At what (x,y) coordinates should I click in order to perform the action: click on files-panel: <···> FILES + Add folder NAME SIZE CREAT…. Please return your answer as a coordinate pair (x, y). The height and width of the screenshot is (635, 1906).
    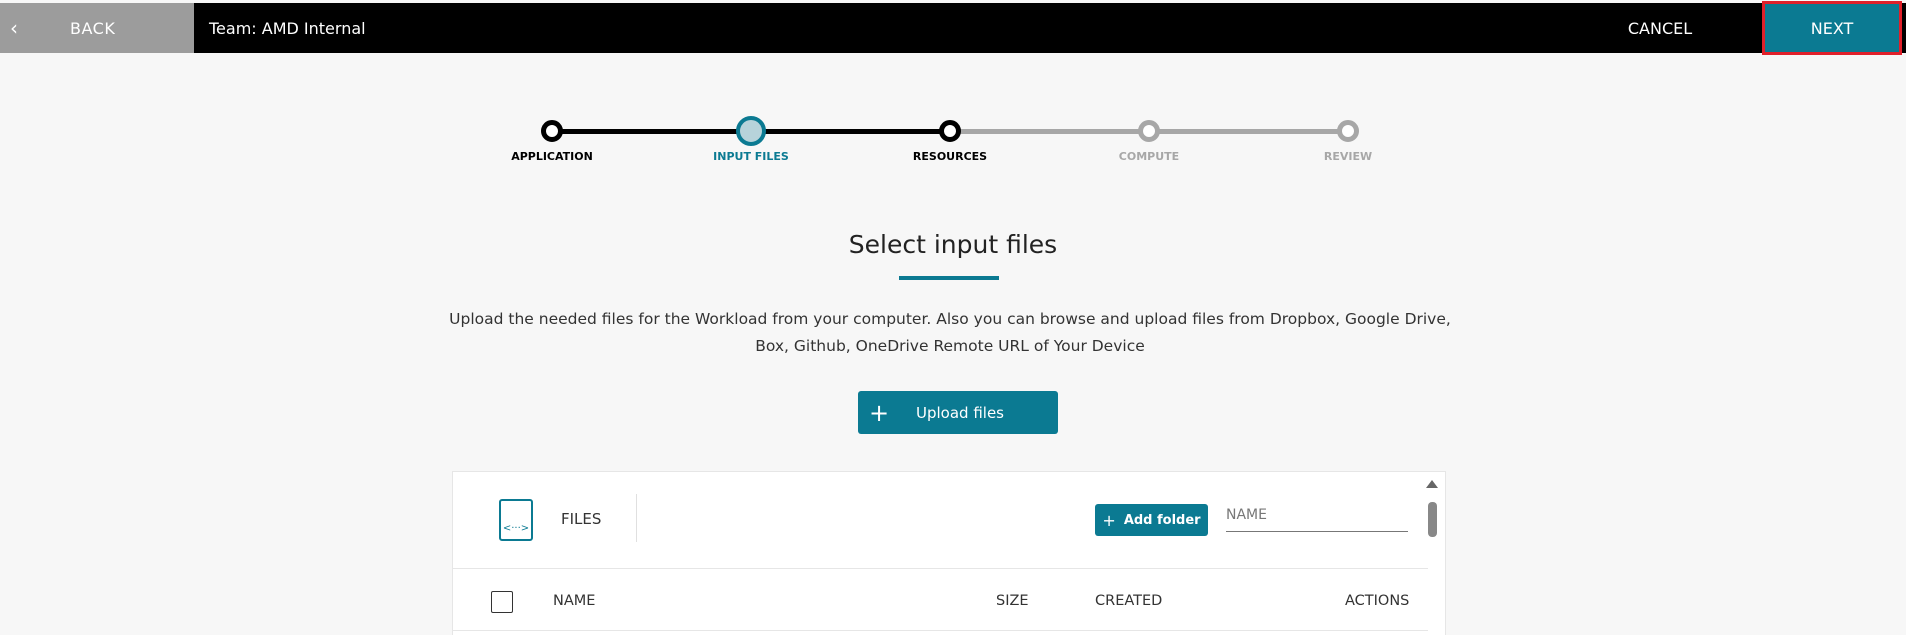
    Looking at the image, I should click on (949, 553).